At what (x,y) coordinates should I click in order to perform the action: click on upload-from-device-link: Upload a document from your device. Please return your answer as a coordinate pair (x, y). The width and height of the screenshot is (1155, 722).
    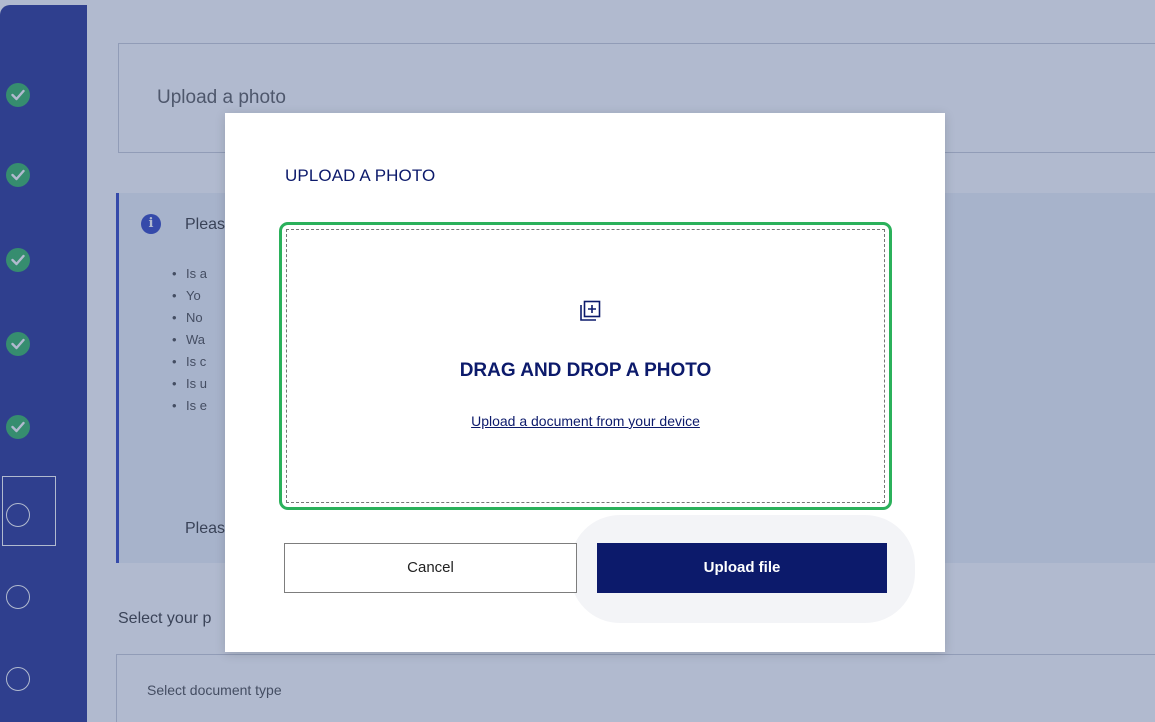
    Looking at the image, I should click on (585, 421).